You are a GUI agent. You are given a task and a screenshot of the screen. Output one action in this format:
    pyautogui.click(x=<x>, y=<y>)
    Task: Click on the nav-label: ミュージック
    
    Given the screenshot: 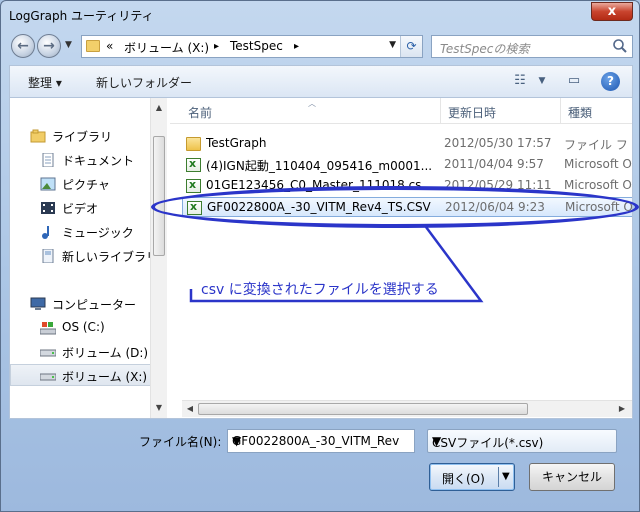 What is the action you would take?
    pyautogui.click(x=98, y=233)
    